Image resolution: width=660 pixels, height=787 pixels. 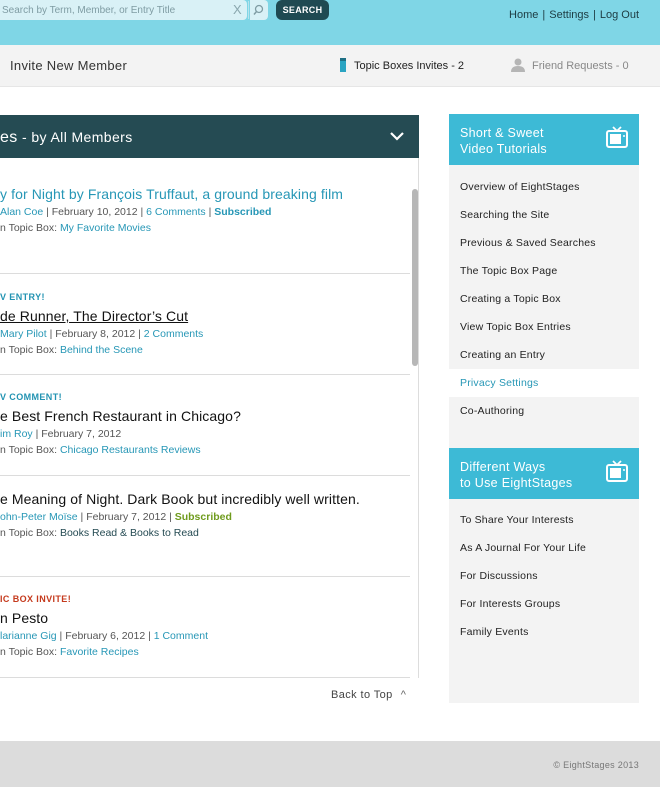 What do you see at coordinates (302, 10) in the screenshot?
I see `search-button: SEARCH` at bounding box center [302, 10].